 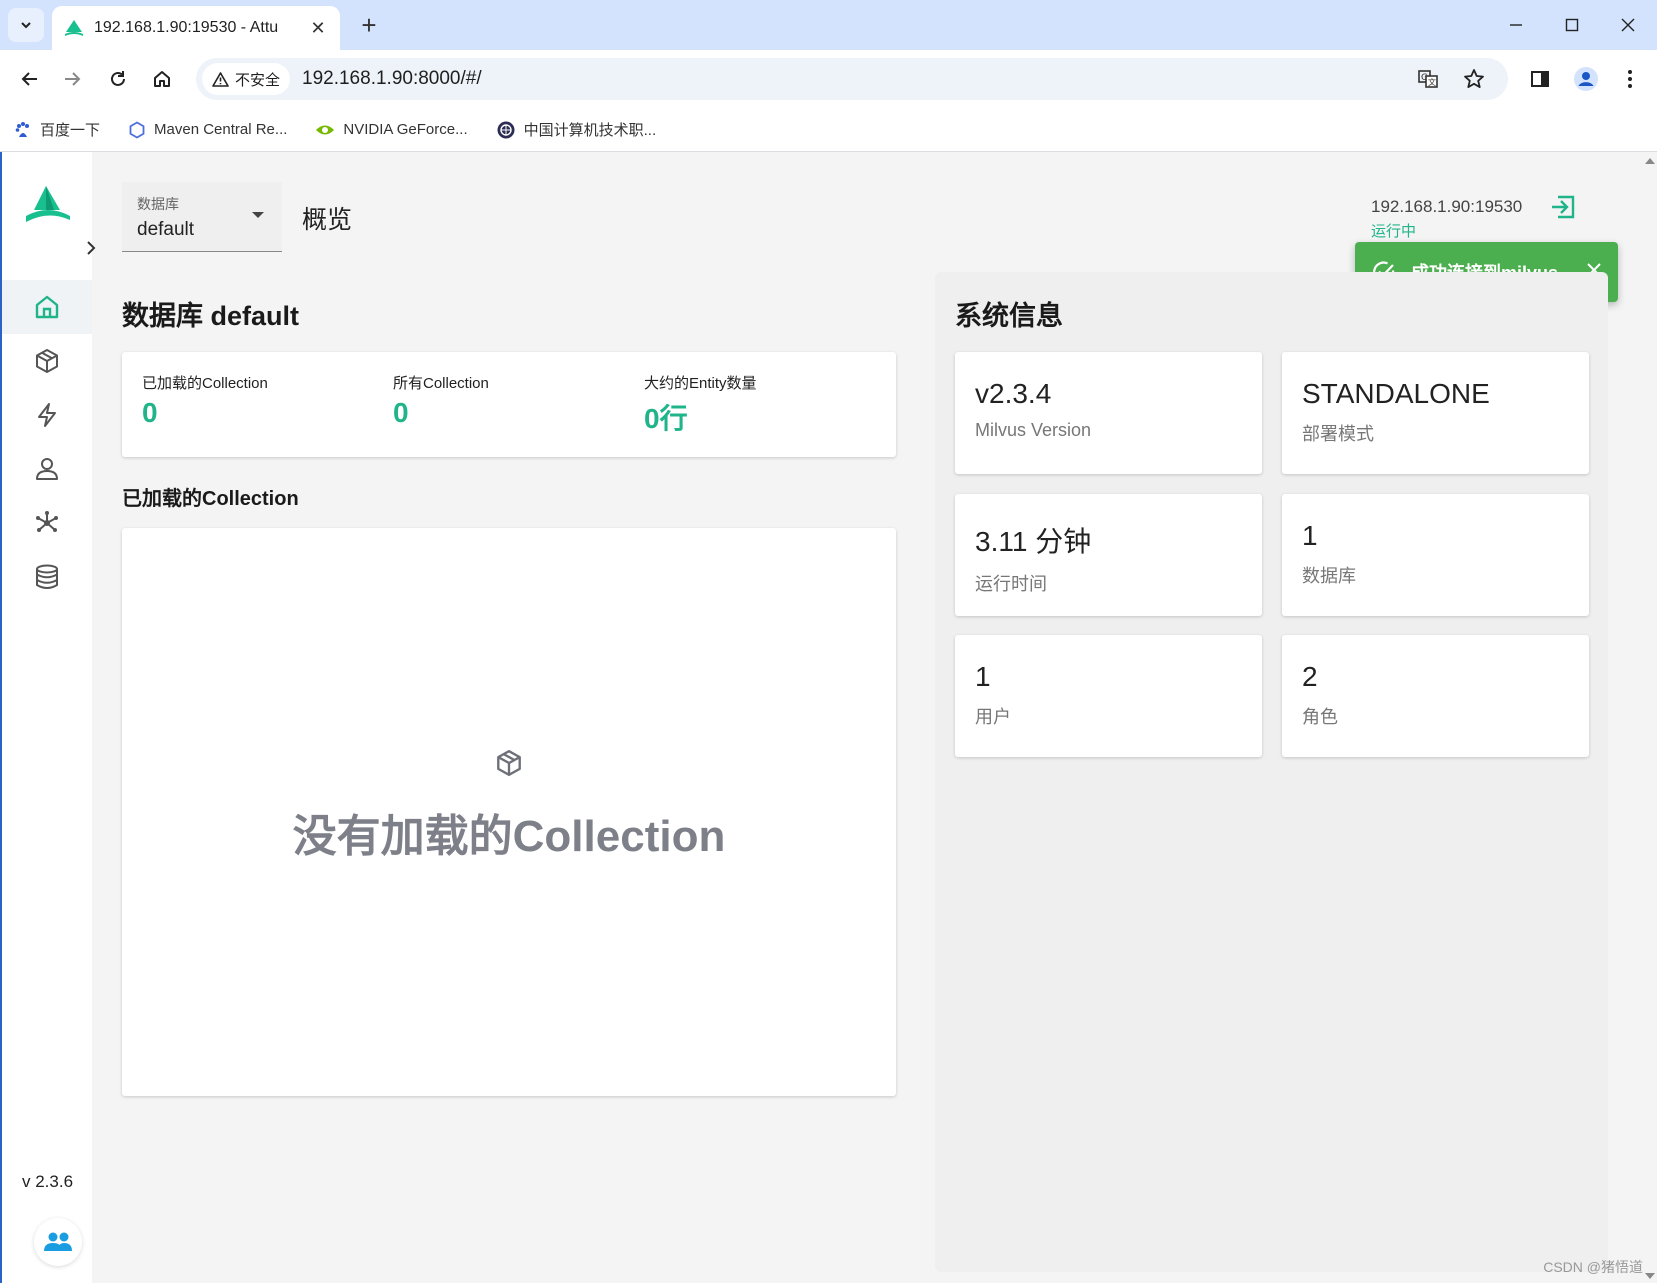 I want to click on database-section-title: 数据库 default, so click(x=211, y=316).